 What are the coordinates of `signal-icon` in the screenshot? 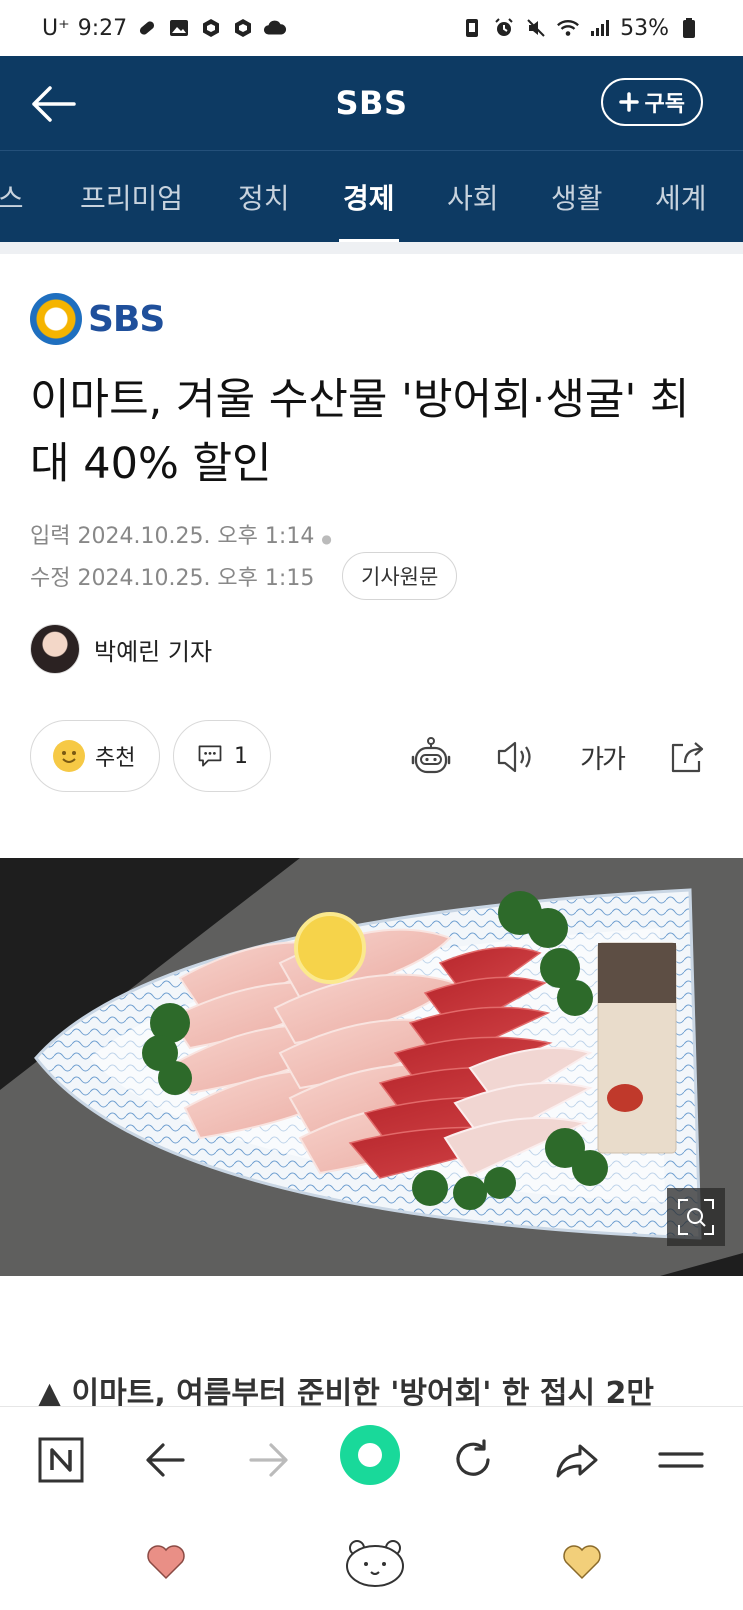 It's located at (600, 28).